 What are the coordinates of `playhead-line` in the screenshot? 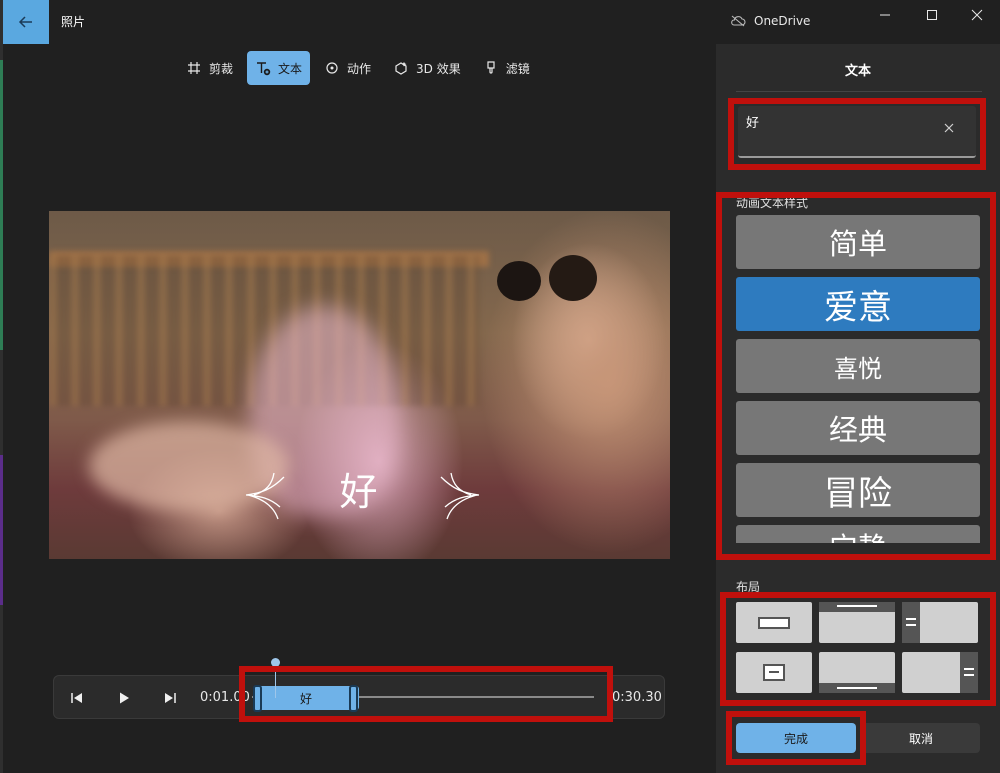 It's located at (275, 681).